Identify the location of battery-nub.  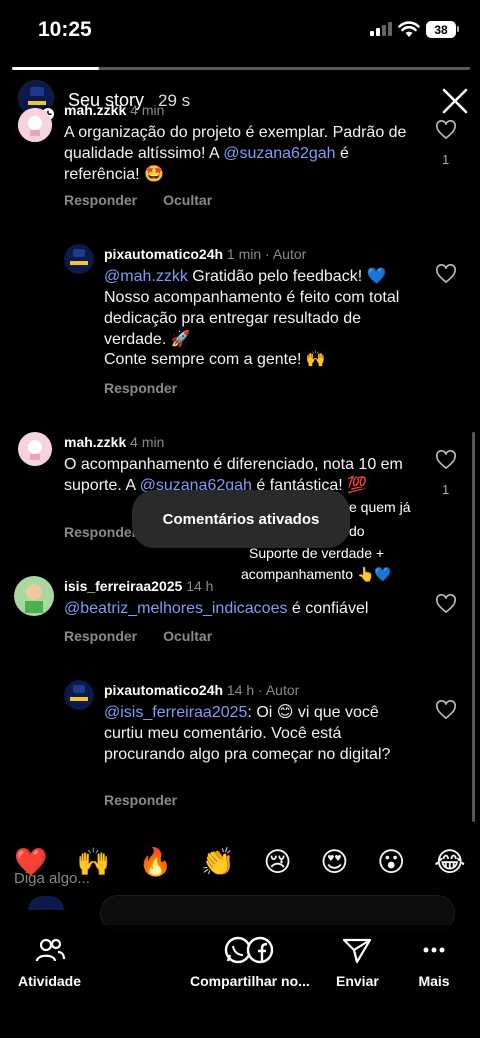
(458, 29).